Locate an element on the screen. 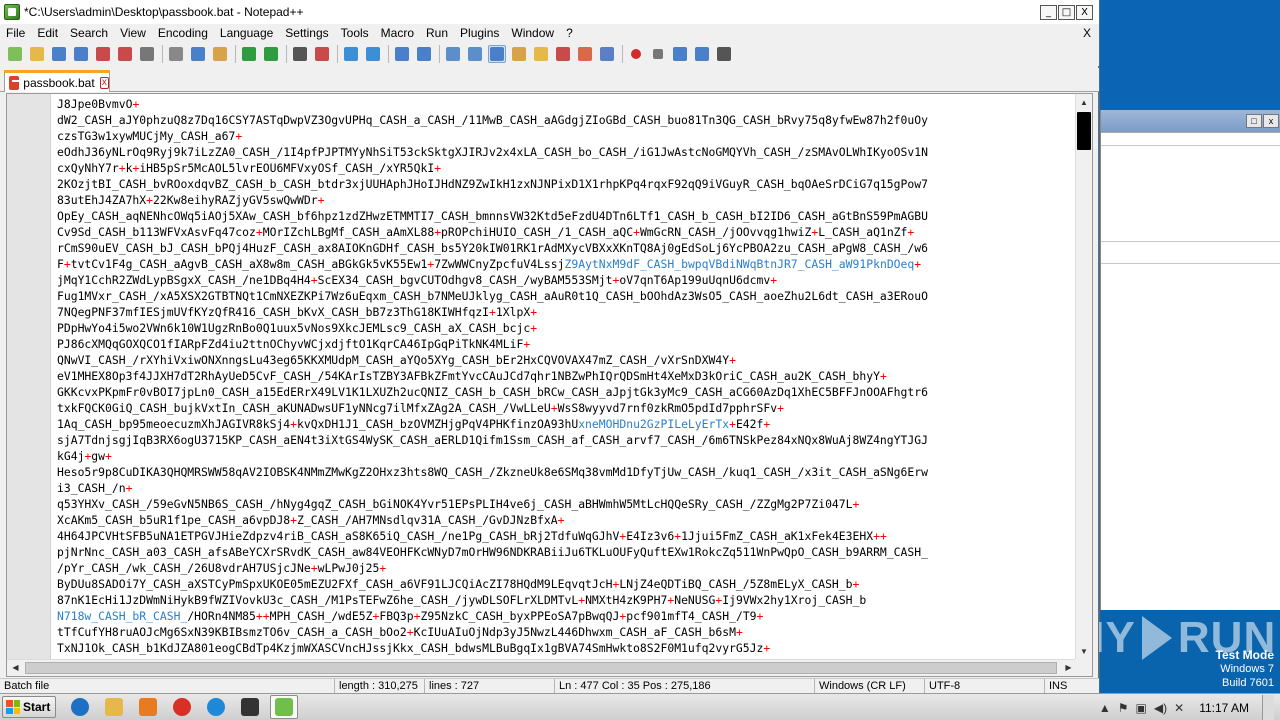 This screenshot has width=1280, height=720. line-number-gutter is located at coordinates (29, 385).